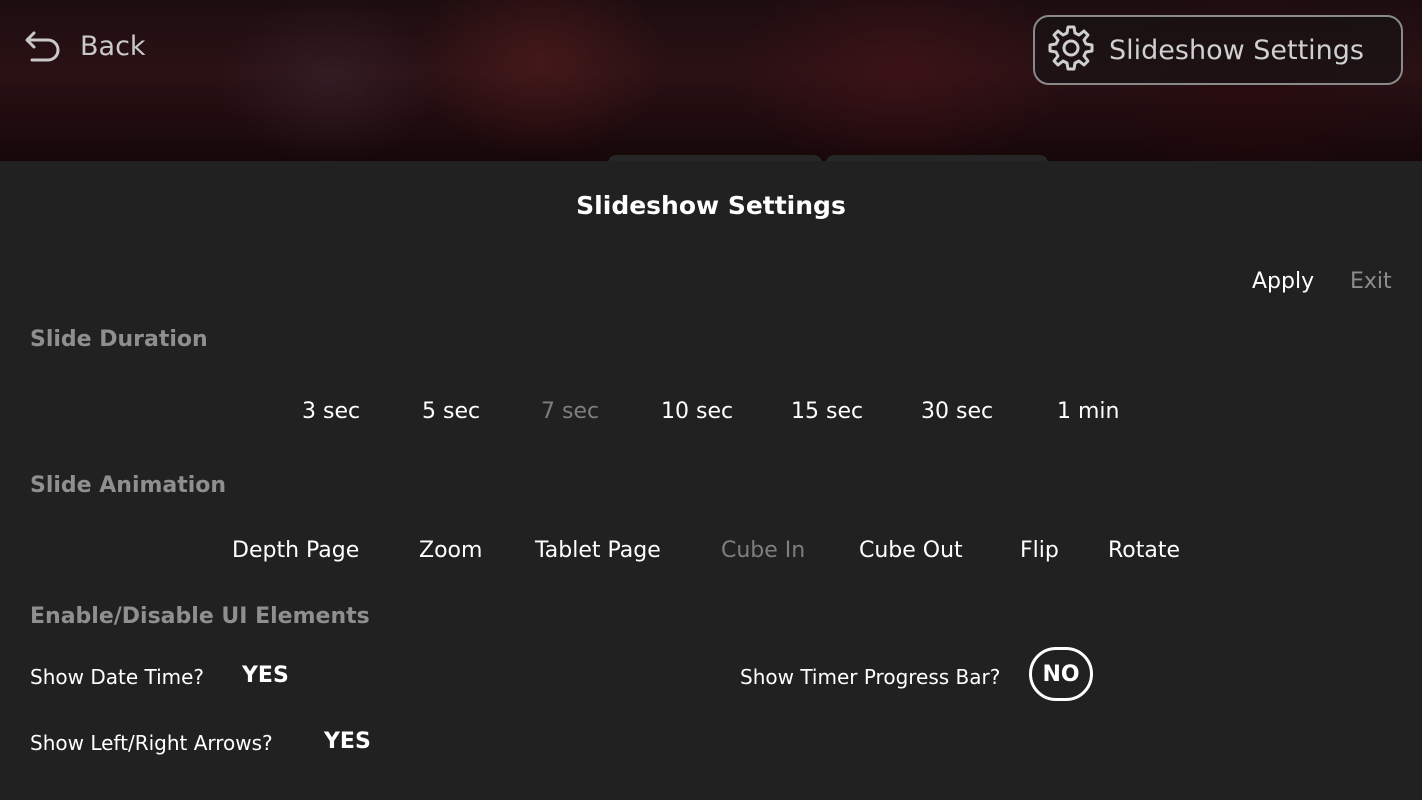 Image resolution: width=1422 pixels, height=800 pixels. What do you see at coordinates (598, 550) in the screenshot?
I see `animation-option-tablet-page: Tablet Page` at bounding box center [598, 550].